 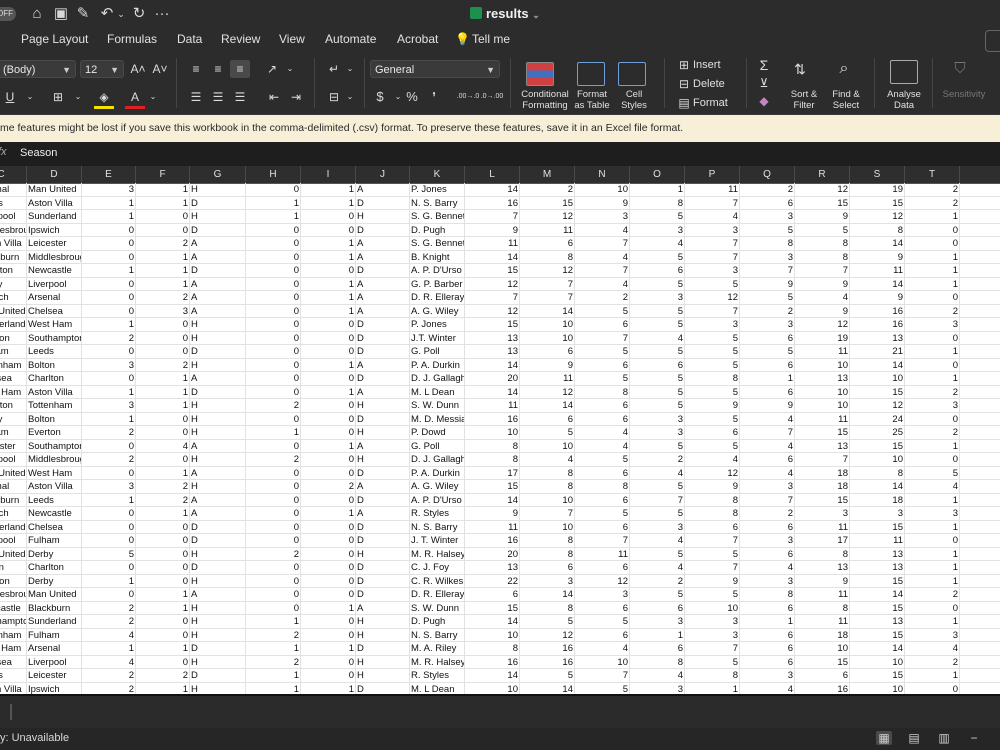 I want to click on cell-k: M. A. Riley, so click(x=437, y=649).